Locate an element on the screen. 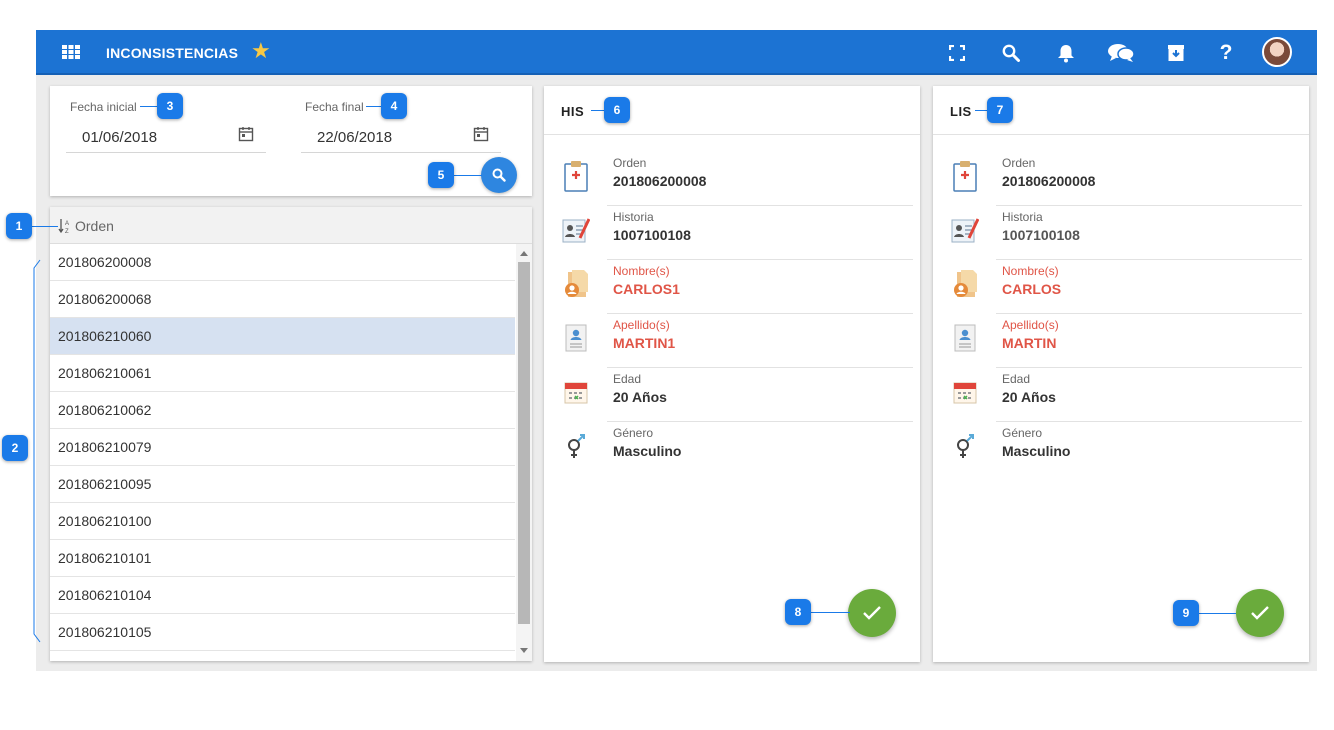 This screenshot has height=730, width=1334. list-item: 201806200068 is located at coordinates (282, 299).